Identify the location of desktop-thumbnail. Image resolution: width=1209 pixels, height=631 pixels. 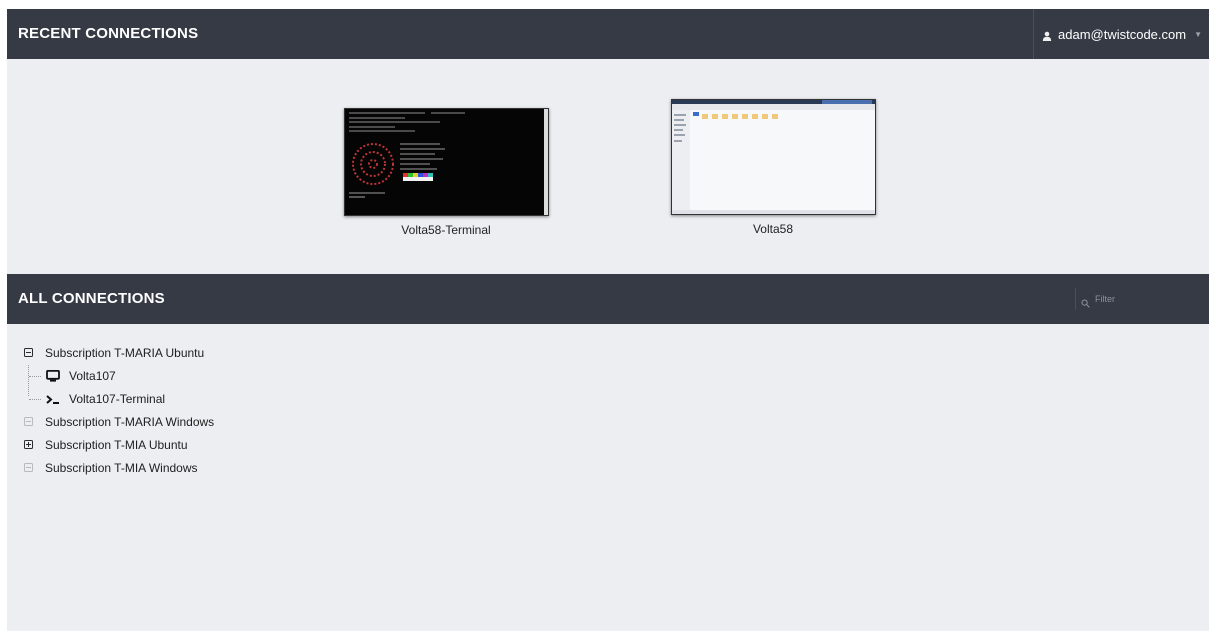
(773, 157).